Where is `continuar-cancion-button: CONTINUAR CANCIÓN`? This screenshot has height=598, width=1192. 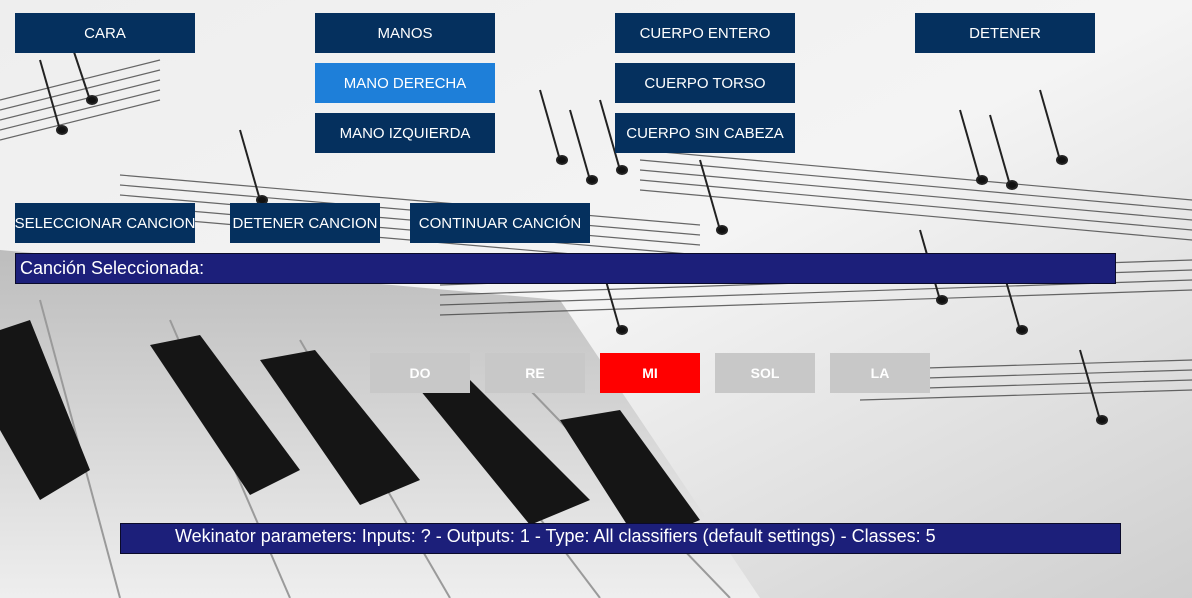 continuar-cancion-button: CONTINUAR CANCIÓN is located at coordinates (500, 223).